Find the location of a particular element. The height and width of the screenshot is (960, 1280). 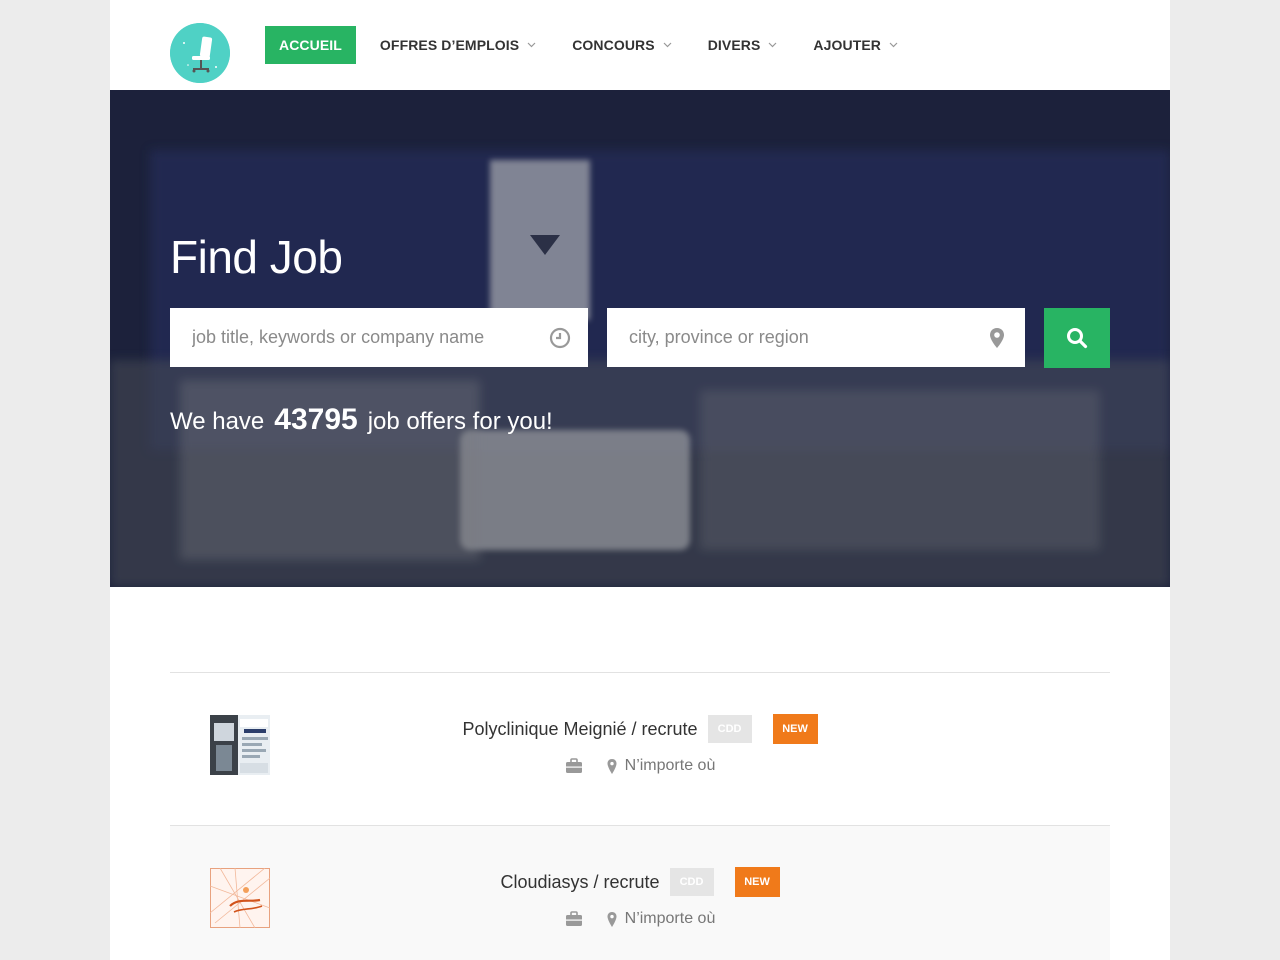

job-title: Cloudiasys / recrute is located at coordinates (579, 882).